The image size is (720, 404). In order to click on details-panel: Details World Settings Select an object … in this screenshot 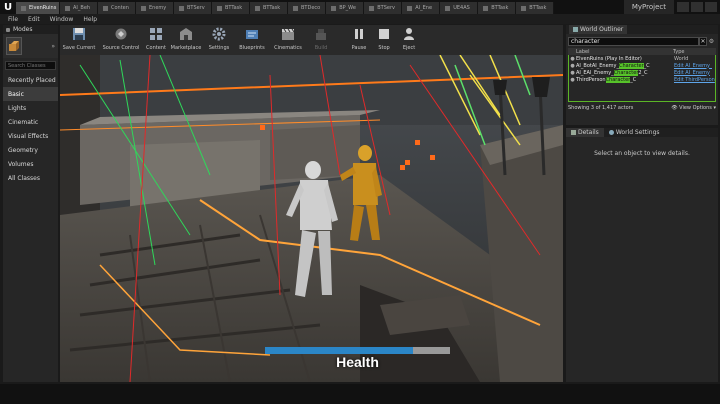, I will do `click(642, 255)`.